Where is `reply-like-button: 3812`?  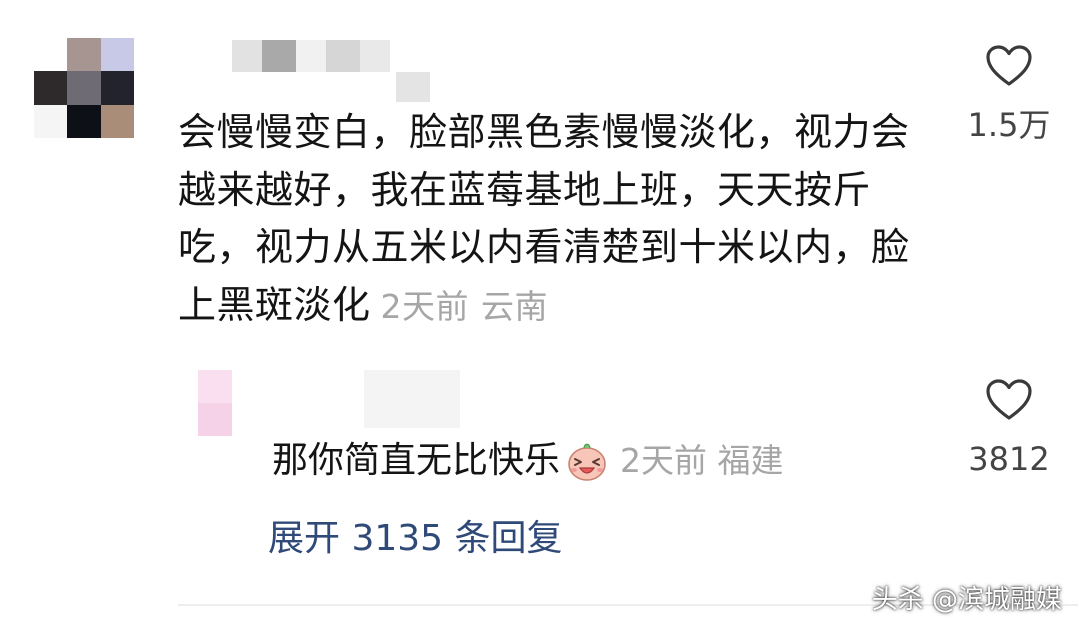 reply-like-button: 3812 is located at coordinates (1009, 428).